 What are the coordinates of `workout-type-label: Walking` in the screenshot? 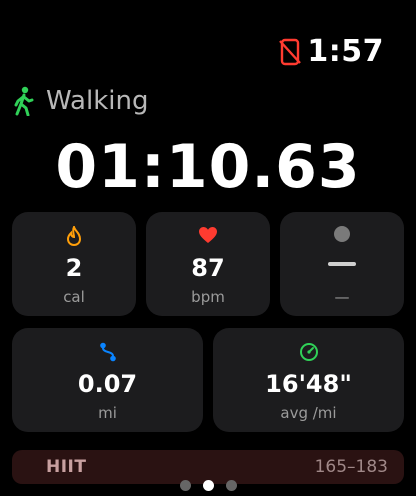 It's located at (97, 101).